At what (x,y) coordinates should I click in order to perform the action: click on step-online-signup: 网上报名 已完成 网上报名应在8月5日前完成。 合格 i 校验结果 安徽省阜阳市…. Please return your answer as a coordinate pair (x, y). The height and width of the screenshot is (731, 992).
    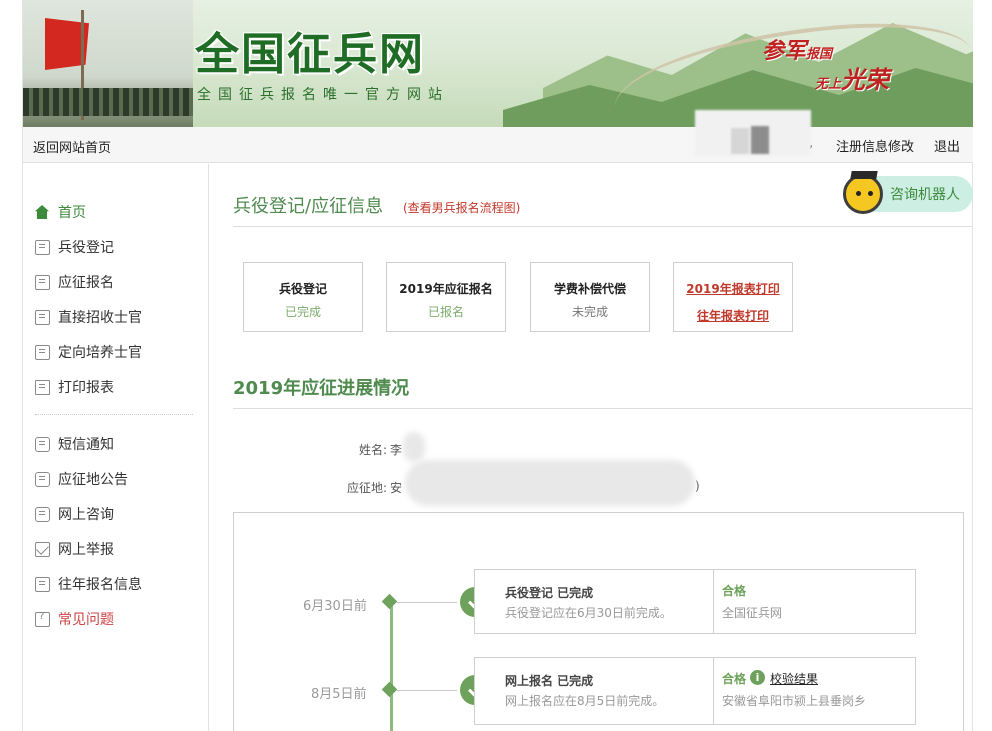
    Looking at the image, I should click on (695, 691).